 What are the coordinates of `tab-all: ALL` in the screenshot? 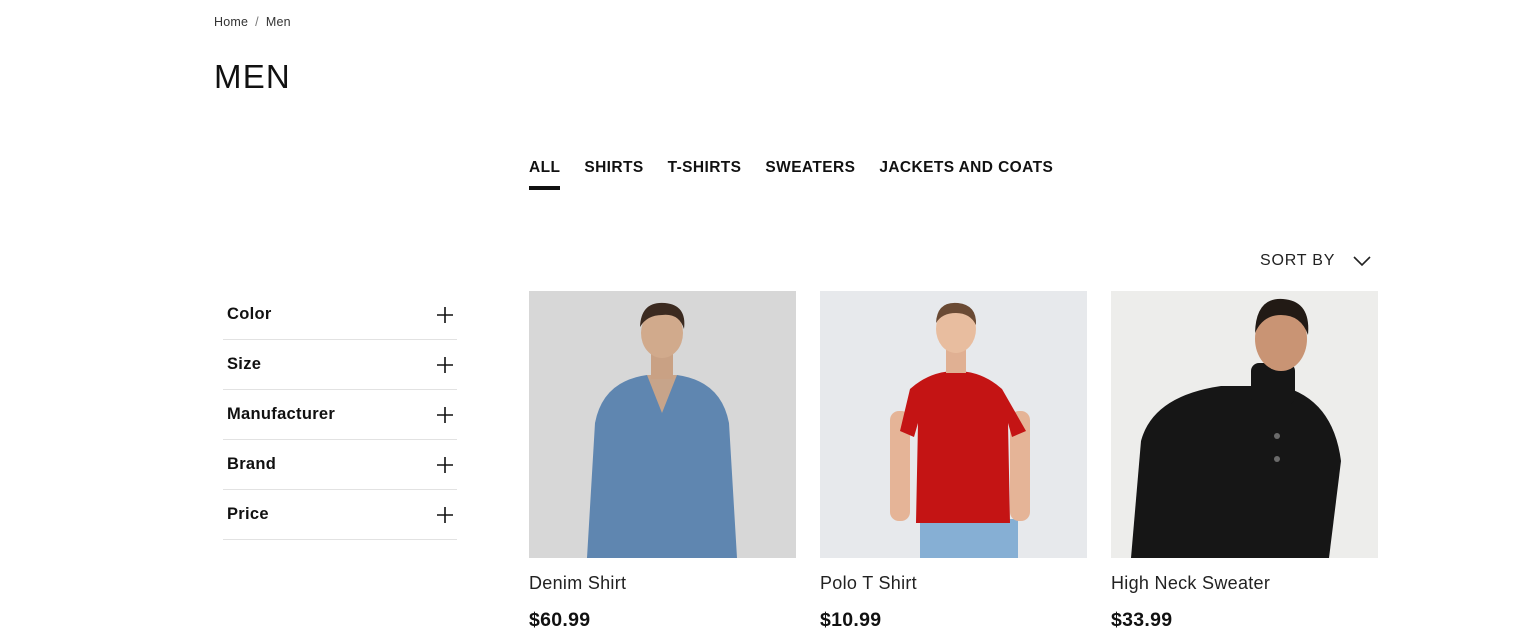 It's located at (545, 174).